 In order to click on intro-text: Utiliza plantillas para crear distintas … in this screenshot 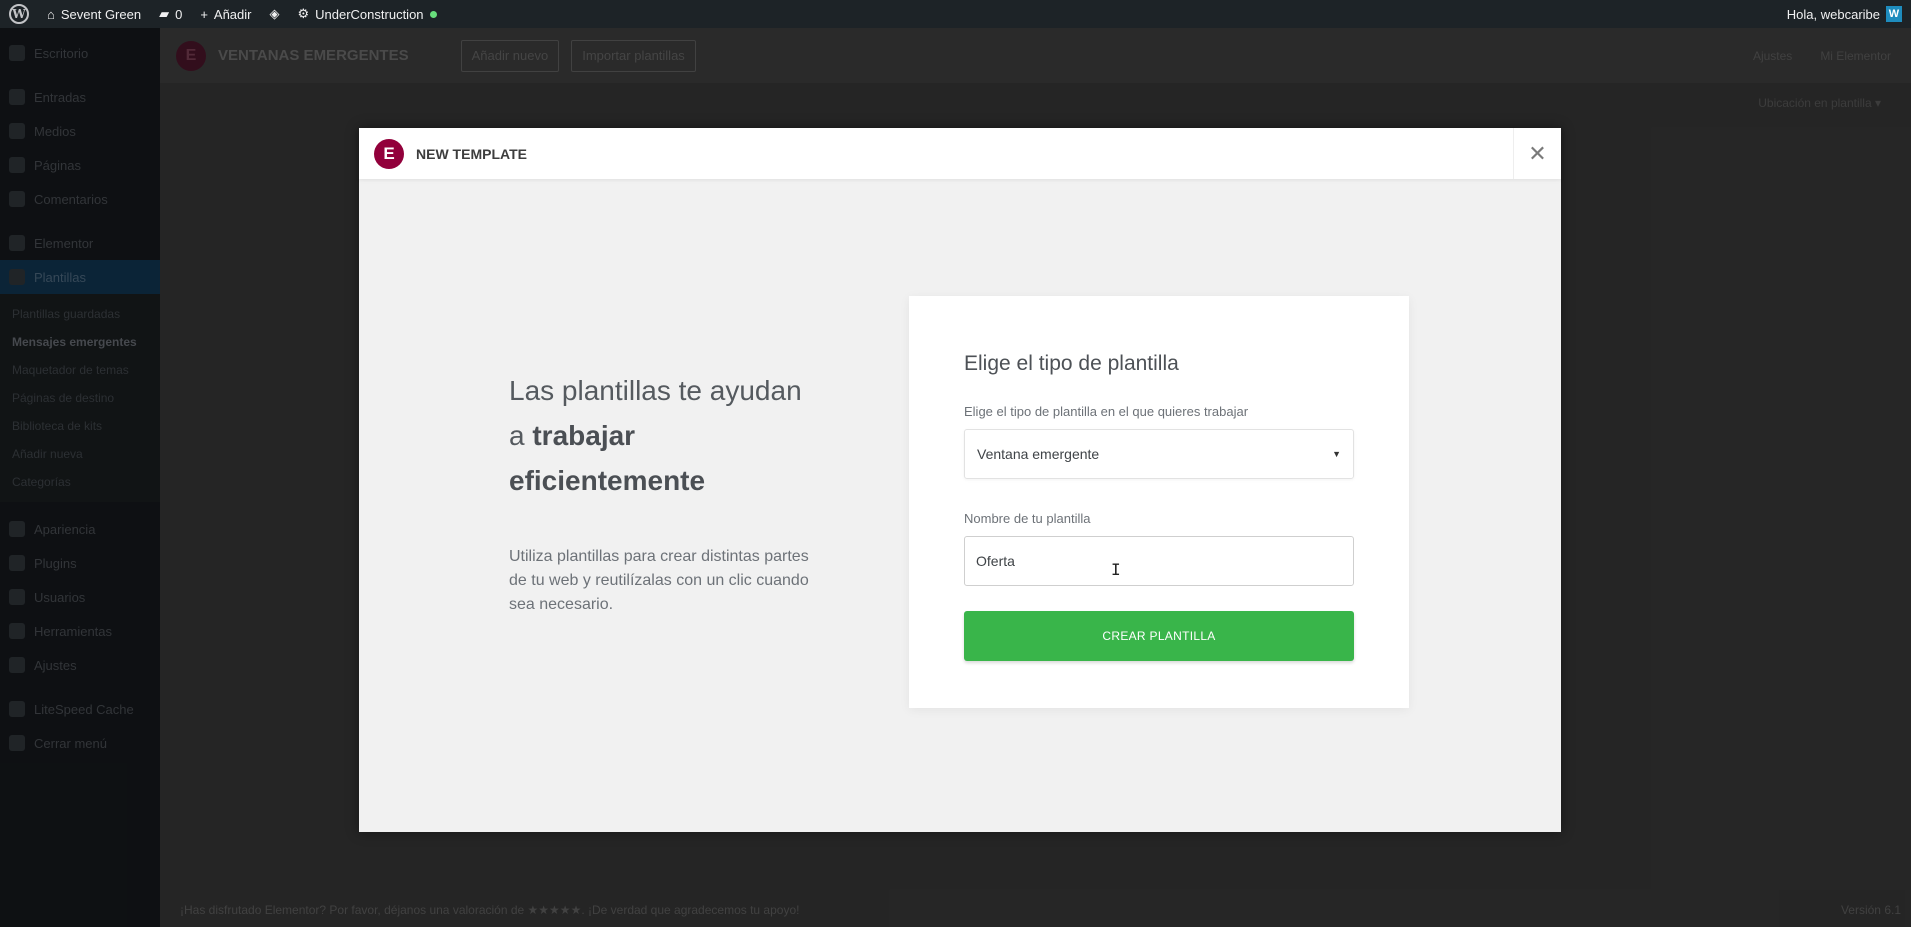, I will do `click(659, 580)`.